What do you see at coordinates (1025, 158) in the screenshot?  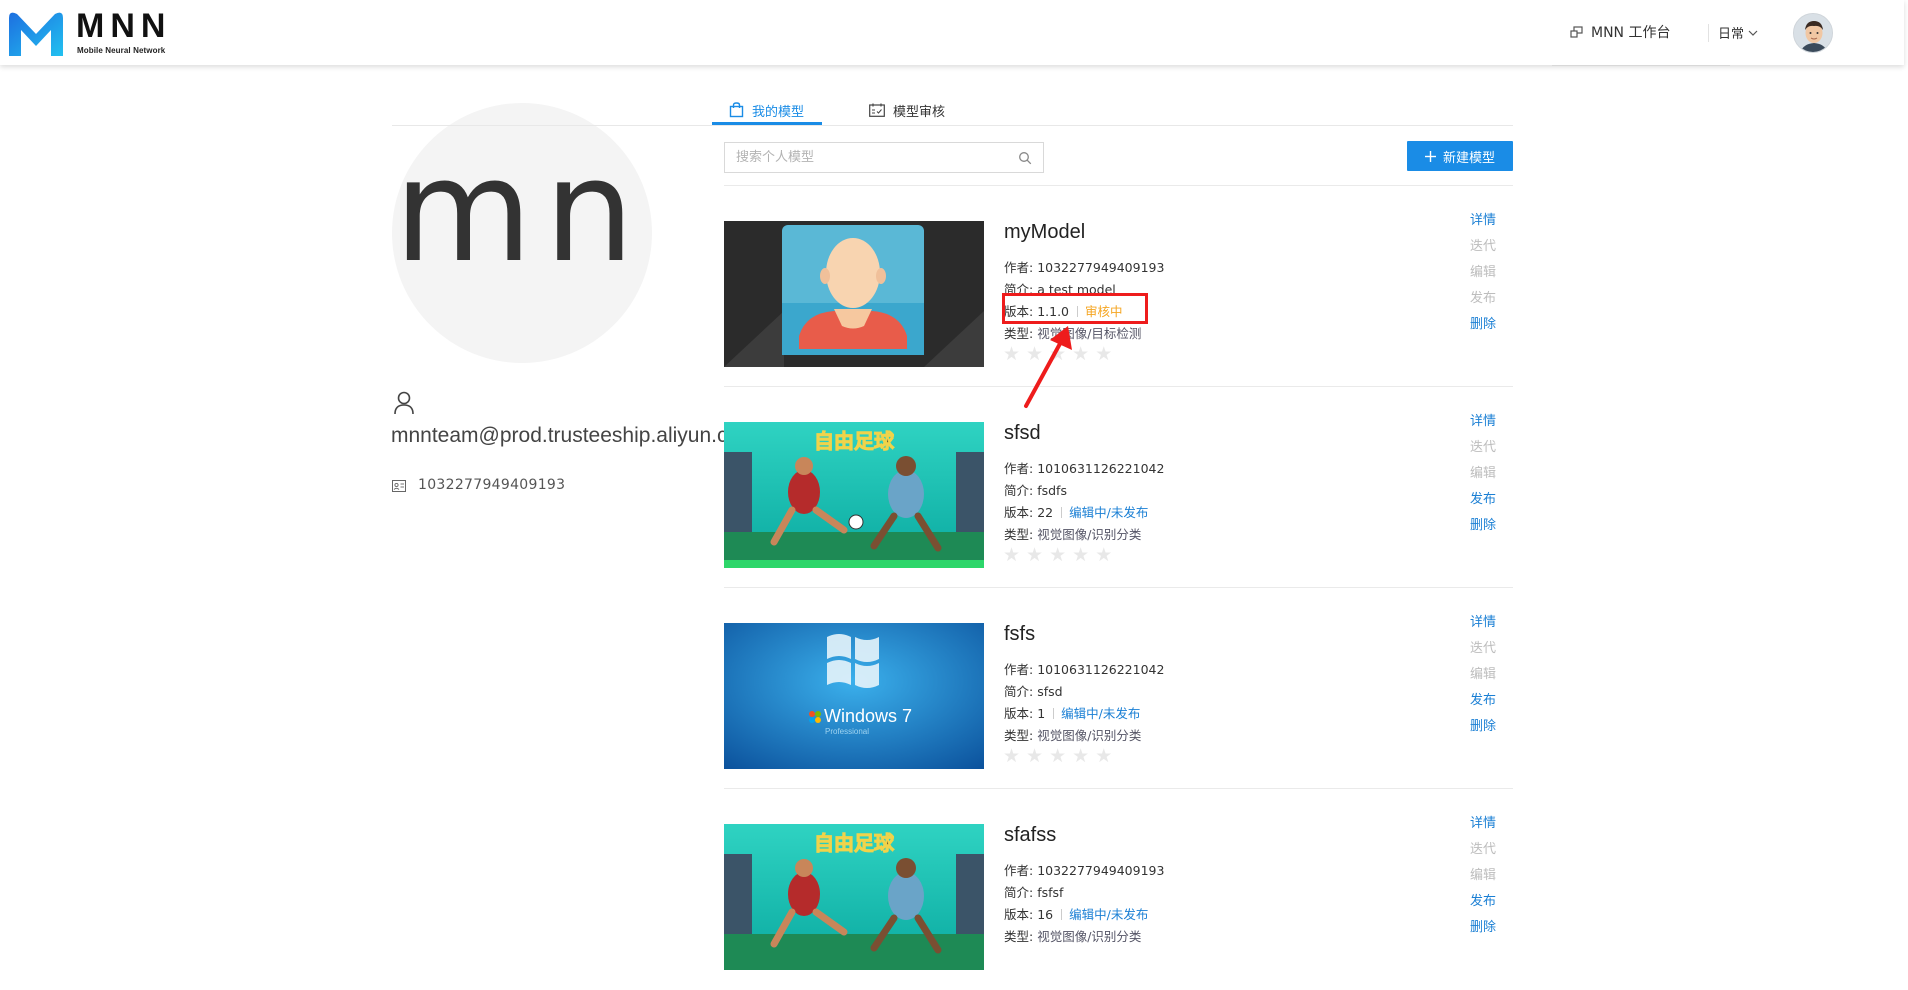 I see `search-icon` at bounding box center [1025, 158].